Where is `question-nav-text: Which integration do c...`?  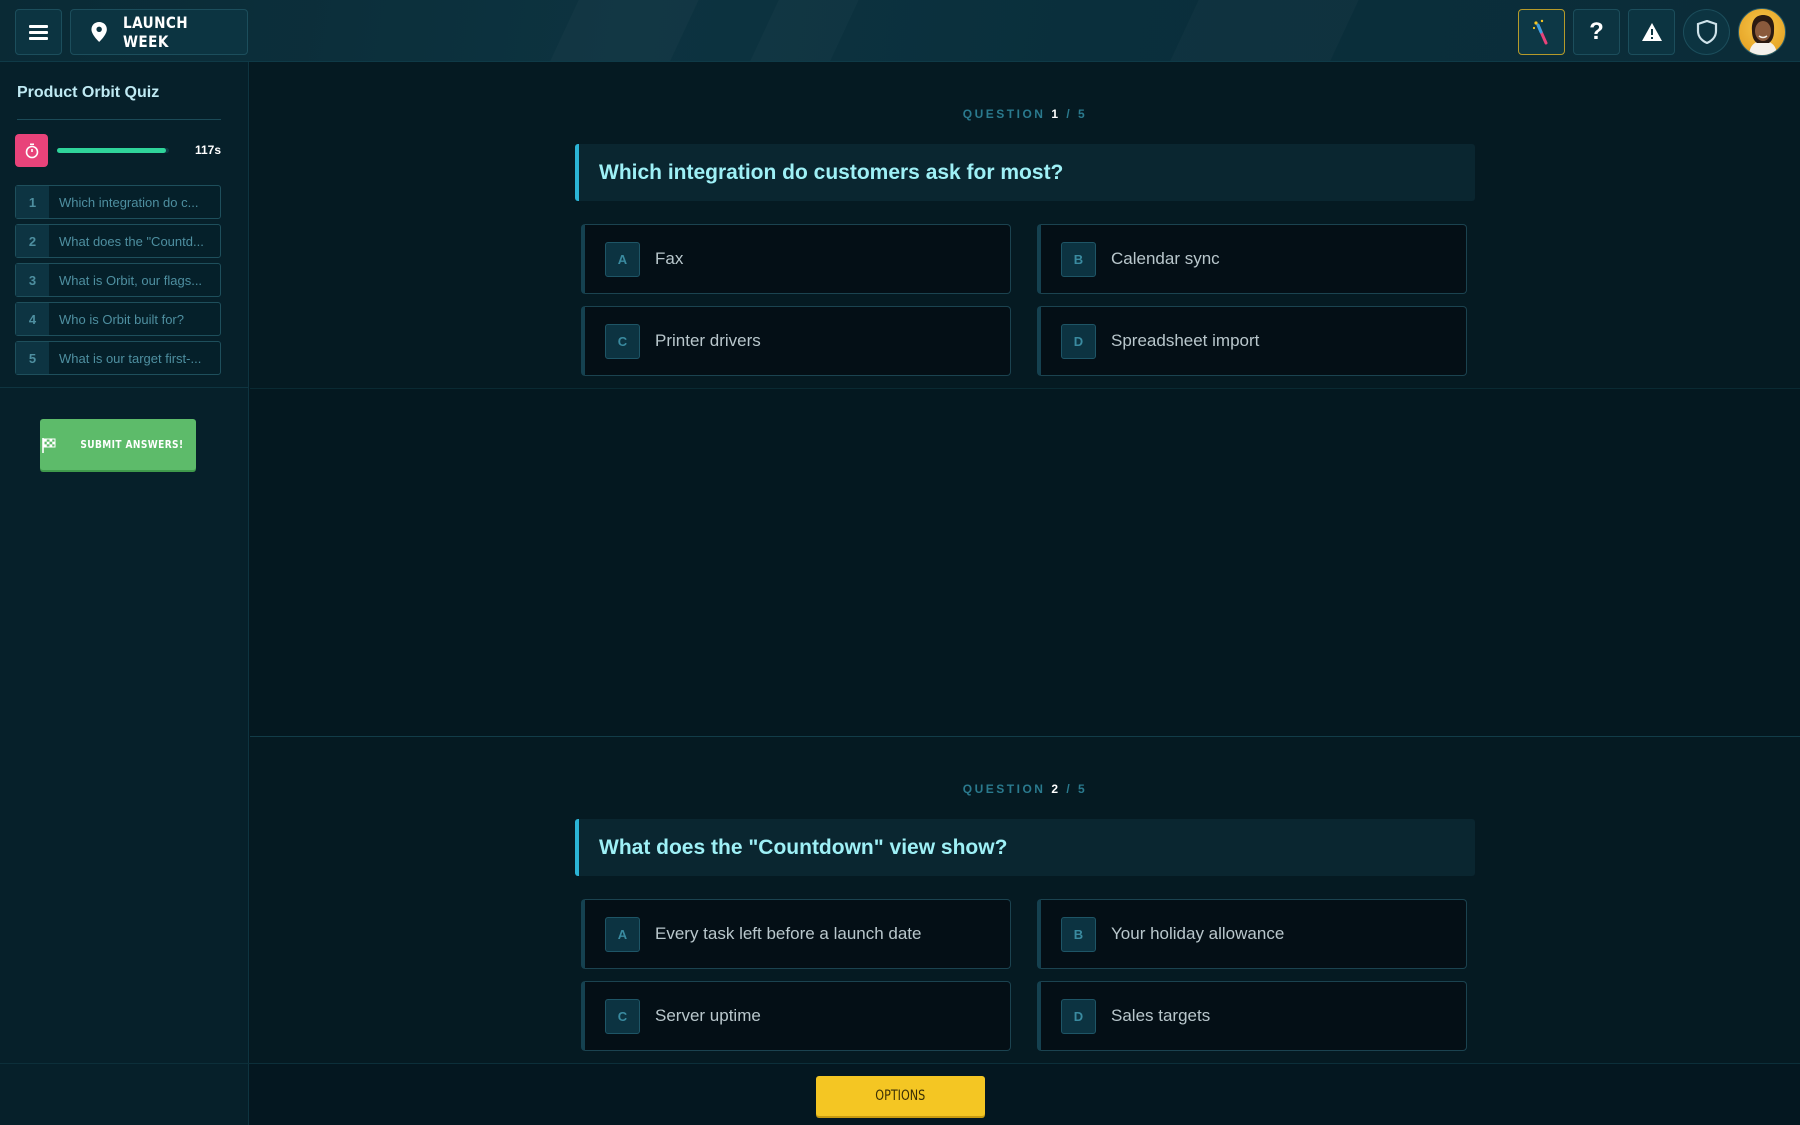 question-nav-text: Which integration do c... is located at coordinates (129, 202).